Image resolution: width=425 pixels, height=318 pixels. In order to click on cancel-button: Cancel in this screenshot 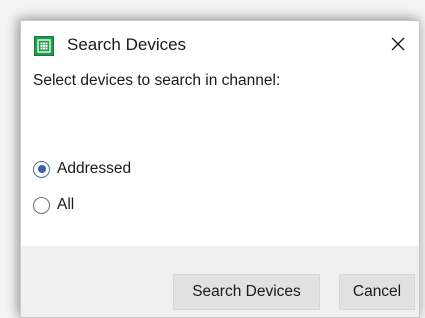, I will do `click(377, 292)`.